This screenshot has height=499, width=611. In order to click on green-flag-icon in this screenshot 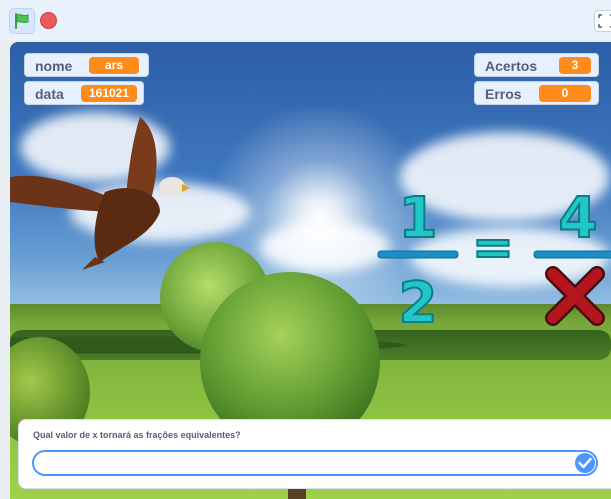, I will do `click(22, 21)`.